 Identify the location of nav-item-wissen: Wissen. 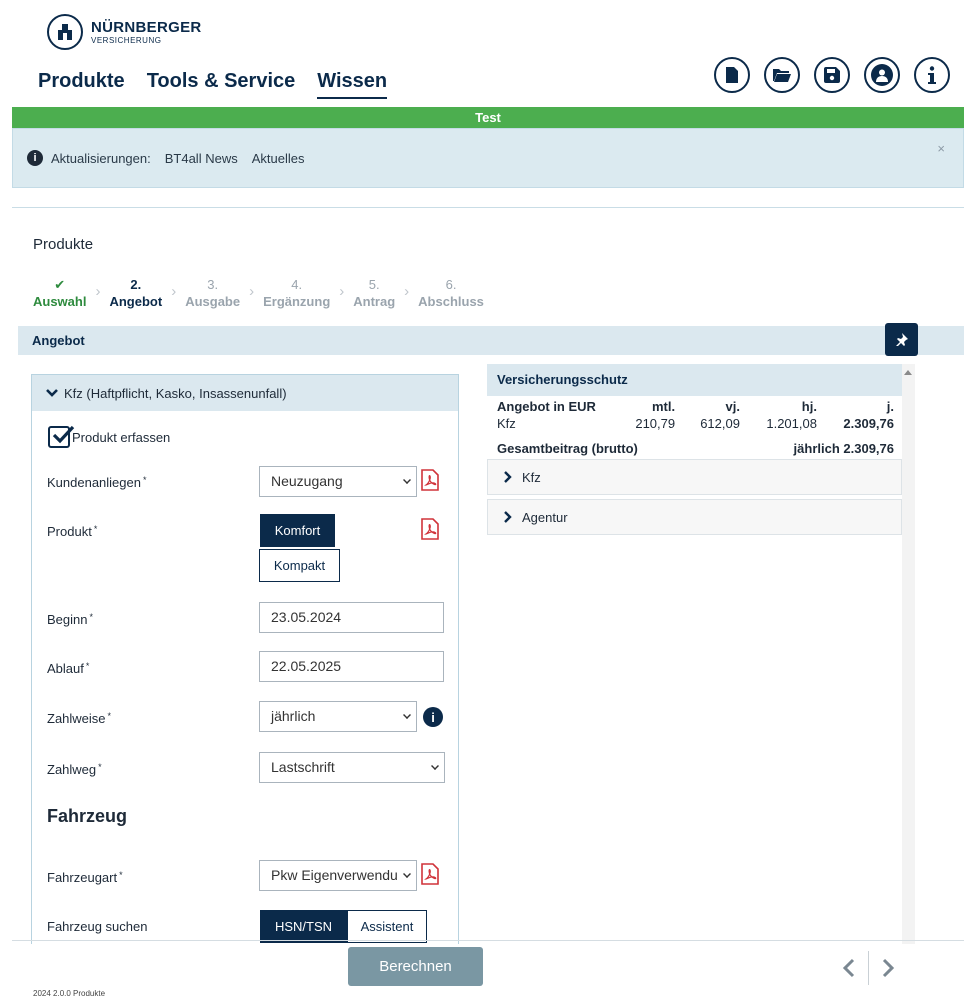
(352, 84).